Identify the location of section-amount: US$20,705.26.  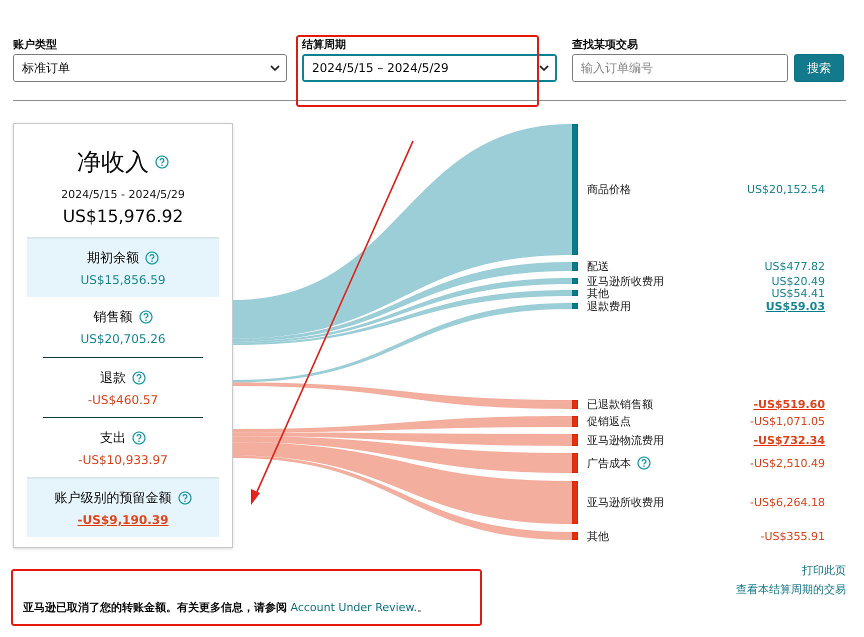
(123, 339).